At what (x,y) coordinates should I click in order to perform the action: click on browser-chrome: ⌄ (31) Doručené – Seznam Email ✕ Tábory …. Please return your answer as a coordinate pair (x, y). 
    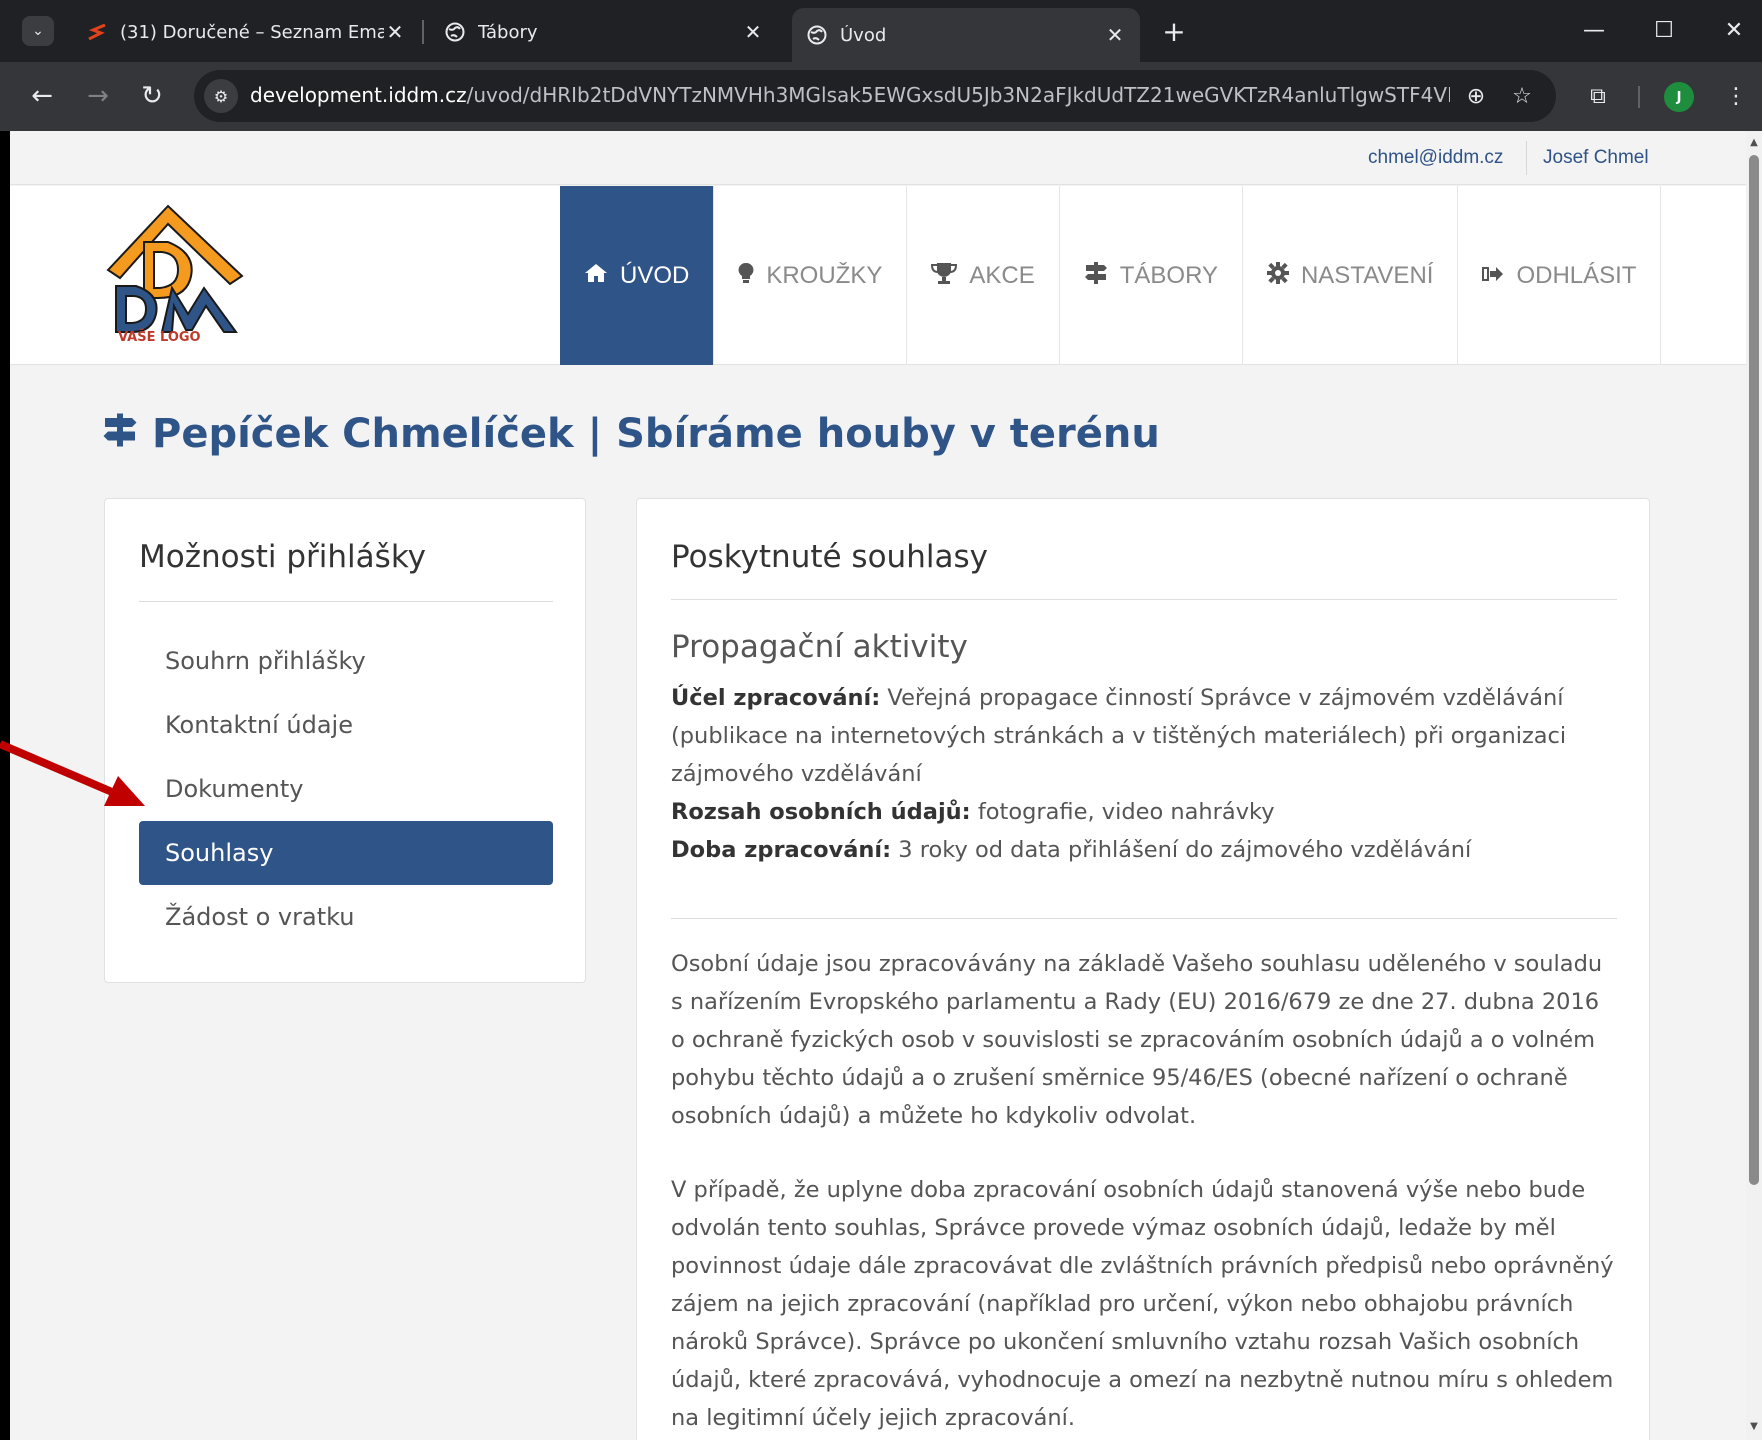
    Looking at the image, I should click on (881, 65).